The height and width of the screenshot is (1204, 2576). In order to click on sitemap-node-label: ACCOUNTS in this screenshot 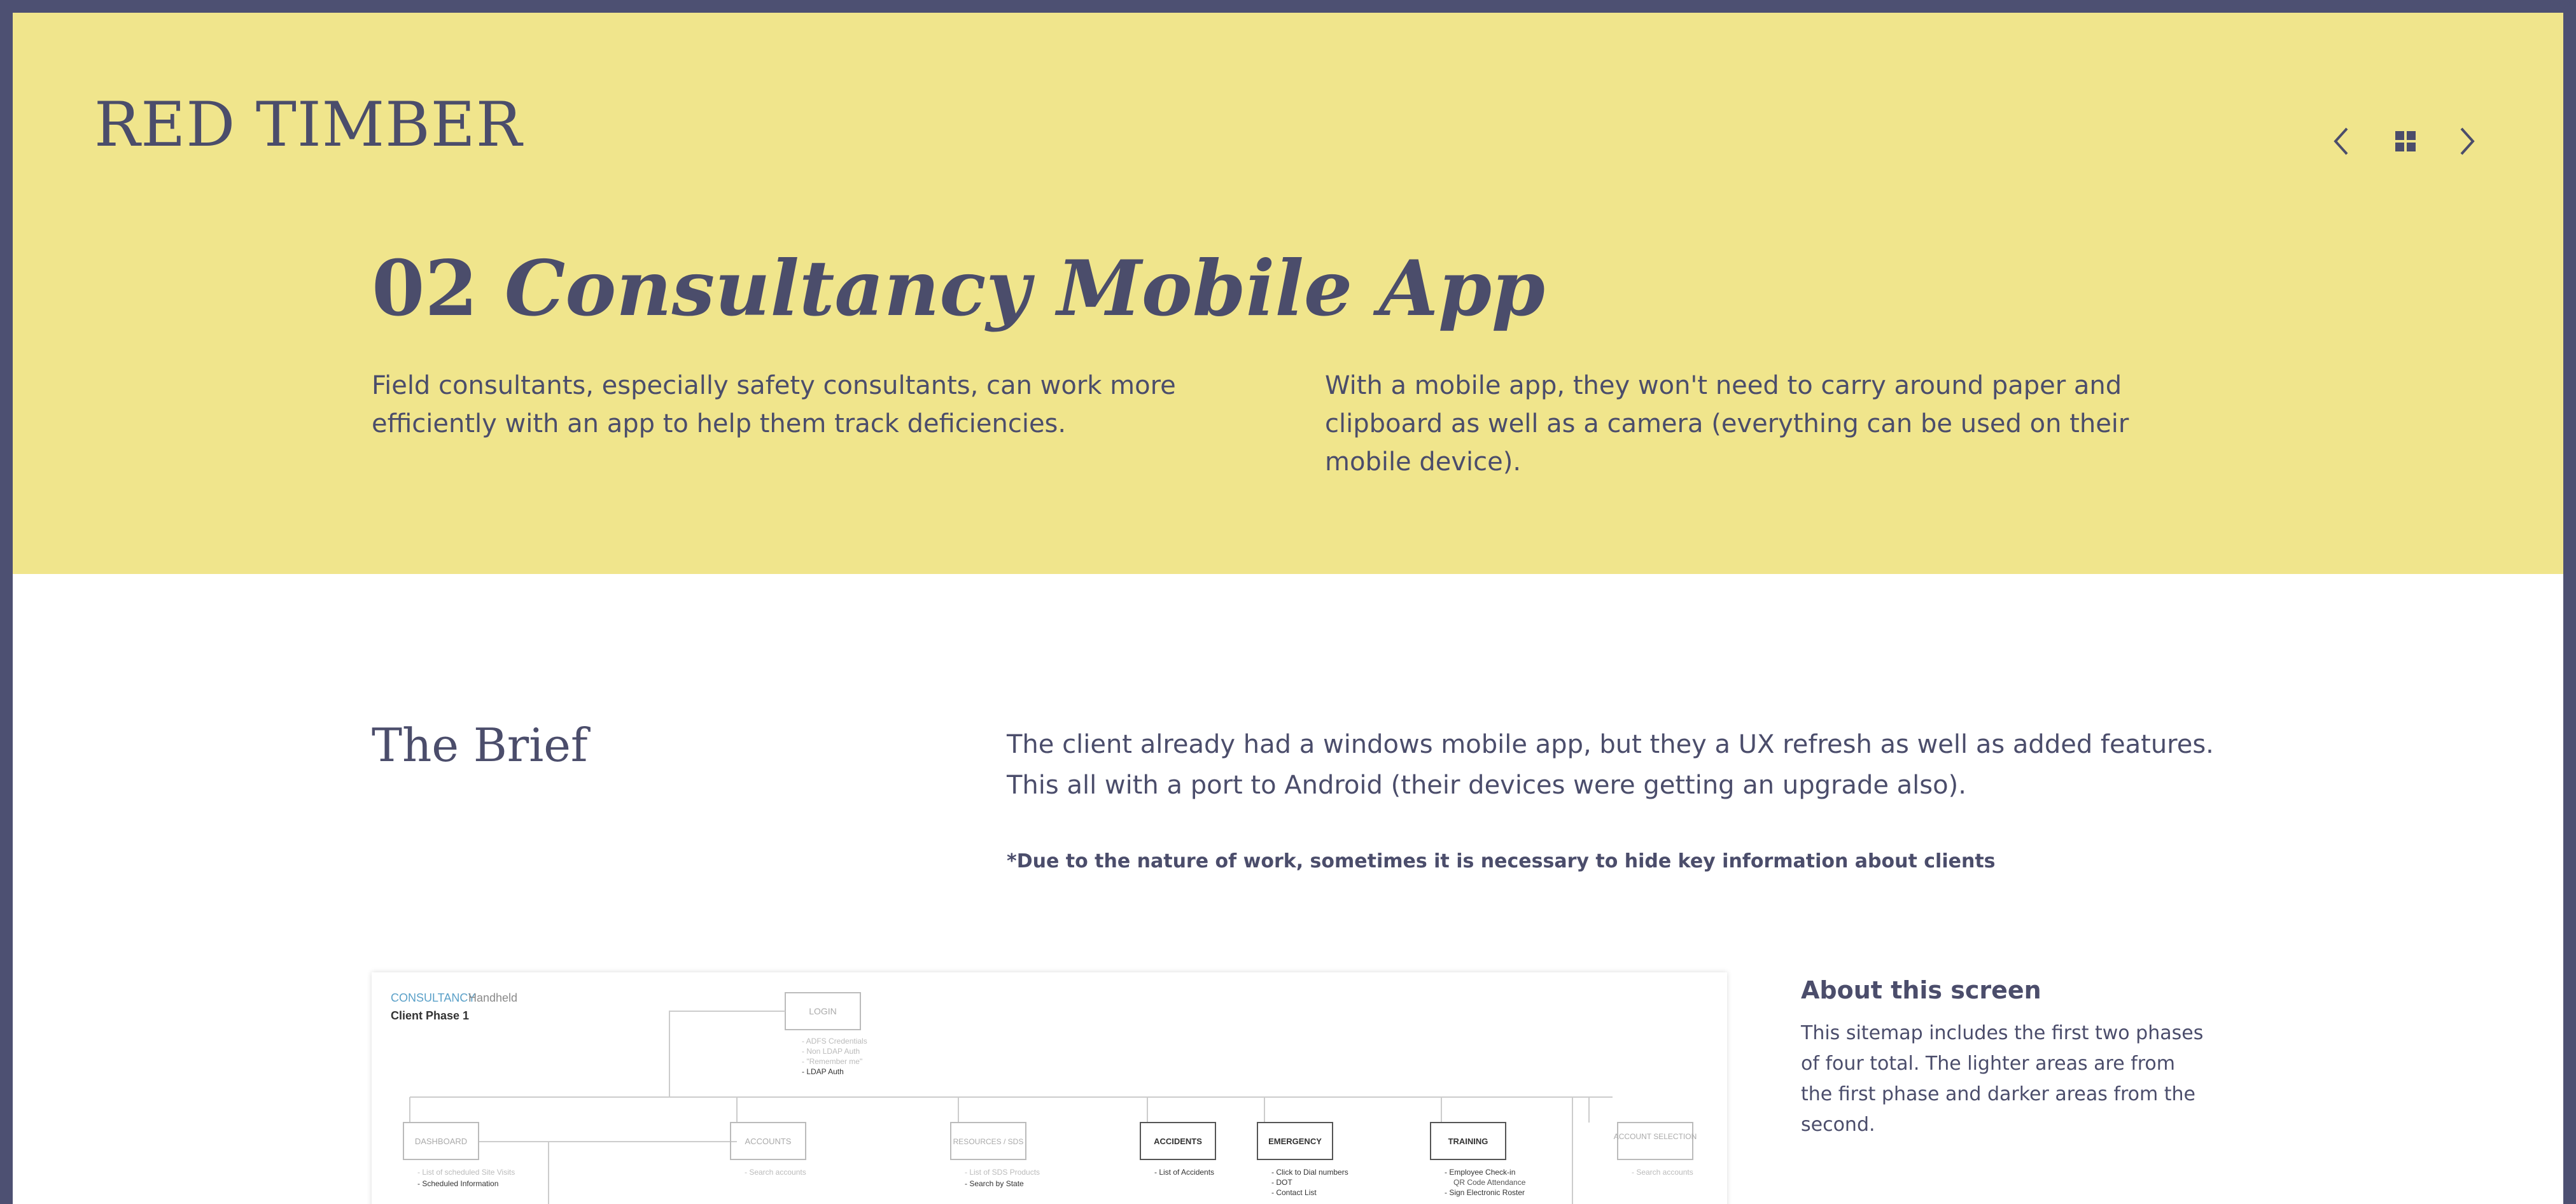, I will do `click(768, 1141)`.